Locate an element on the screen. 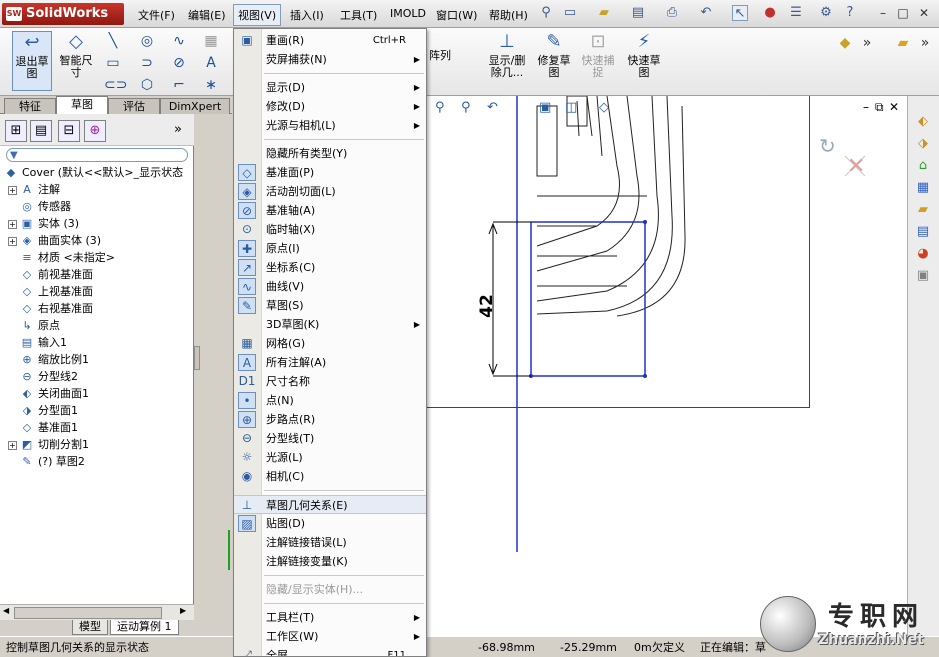 This screenshot has height=657, width=939. fillet-icon: ⊃ is located at coordinates (147, 63).